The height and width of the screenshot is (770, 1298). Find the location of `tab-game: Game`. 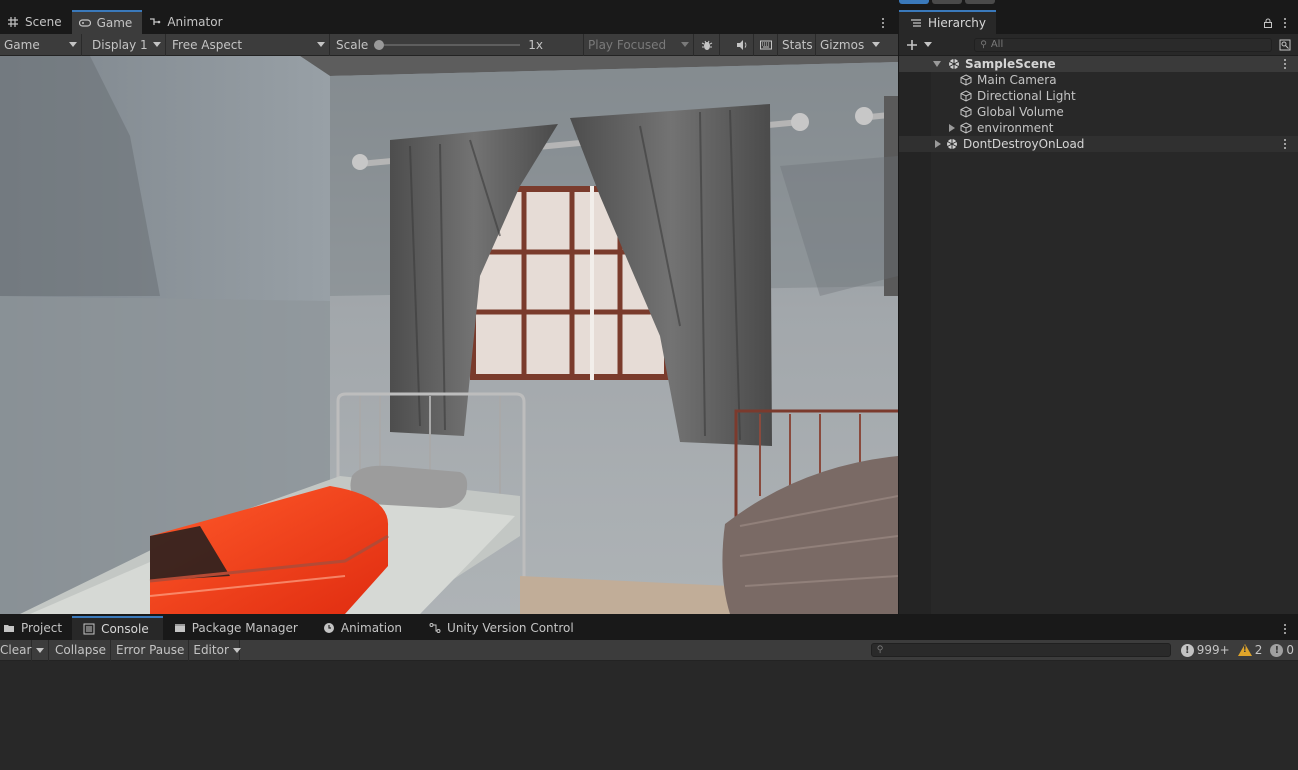

tab-game: Game is located at coordinates (107, 22).